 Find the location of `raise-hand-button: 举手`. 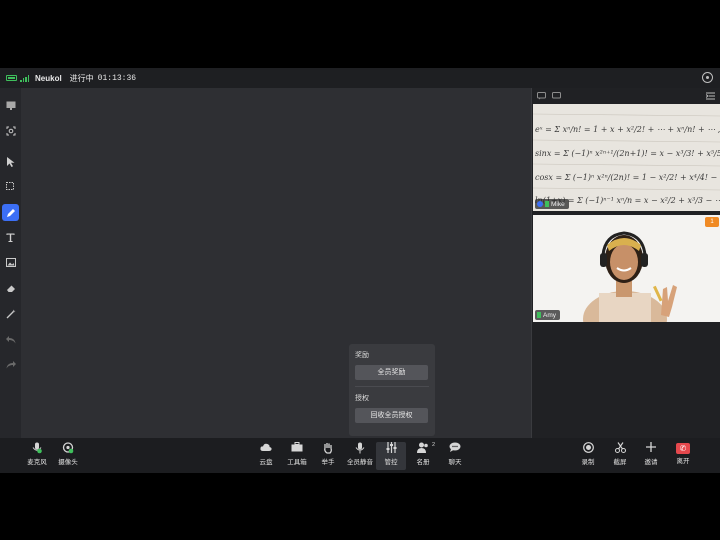

raise-hand-button: 举手 is located at coordinates (328, 456).